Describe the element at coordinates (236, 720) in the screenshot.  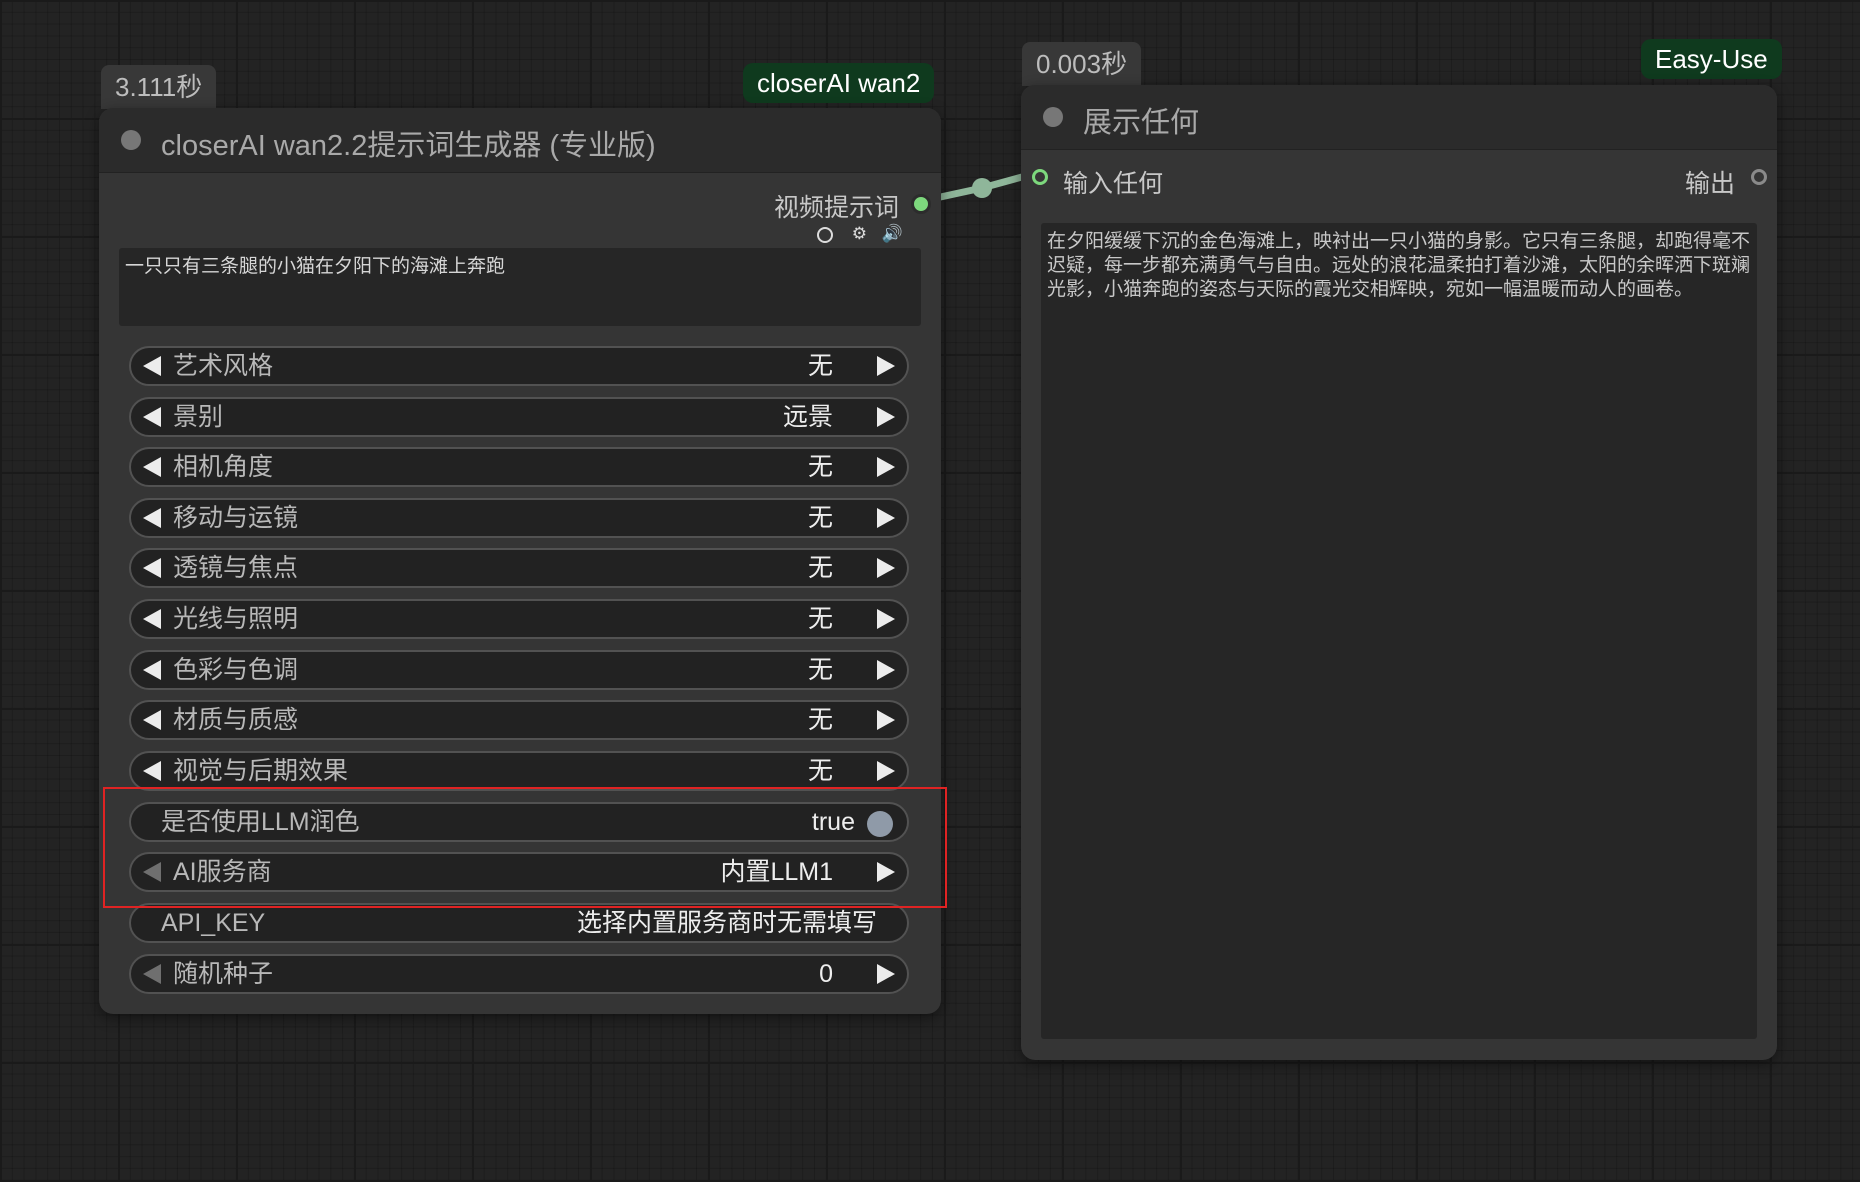
I see `widget-label: 材质与质感` at that location.